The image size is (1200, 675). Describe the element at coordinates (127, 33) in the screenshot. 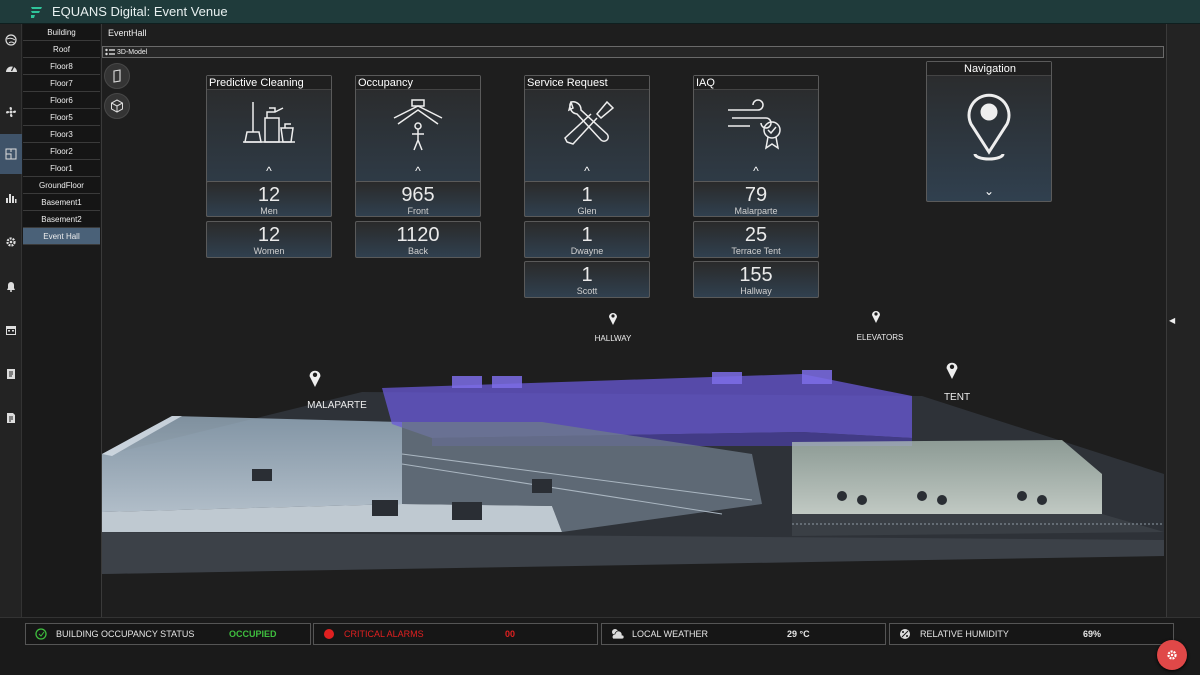

I see `breadcrumb: EventHall` at that location.